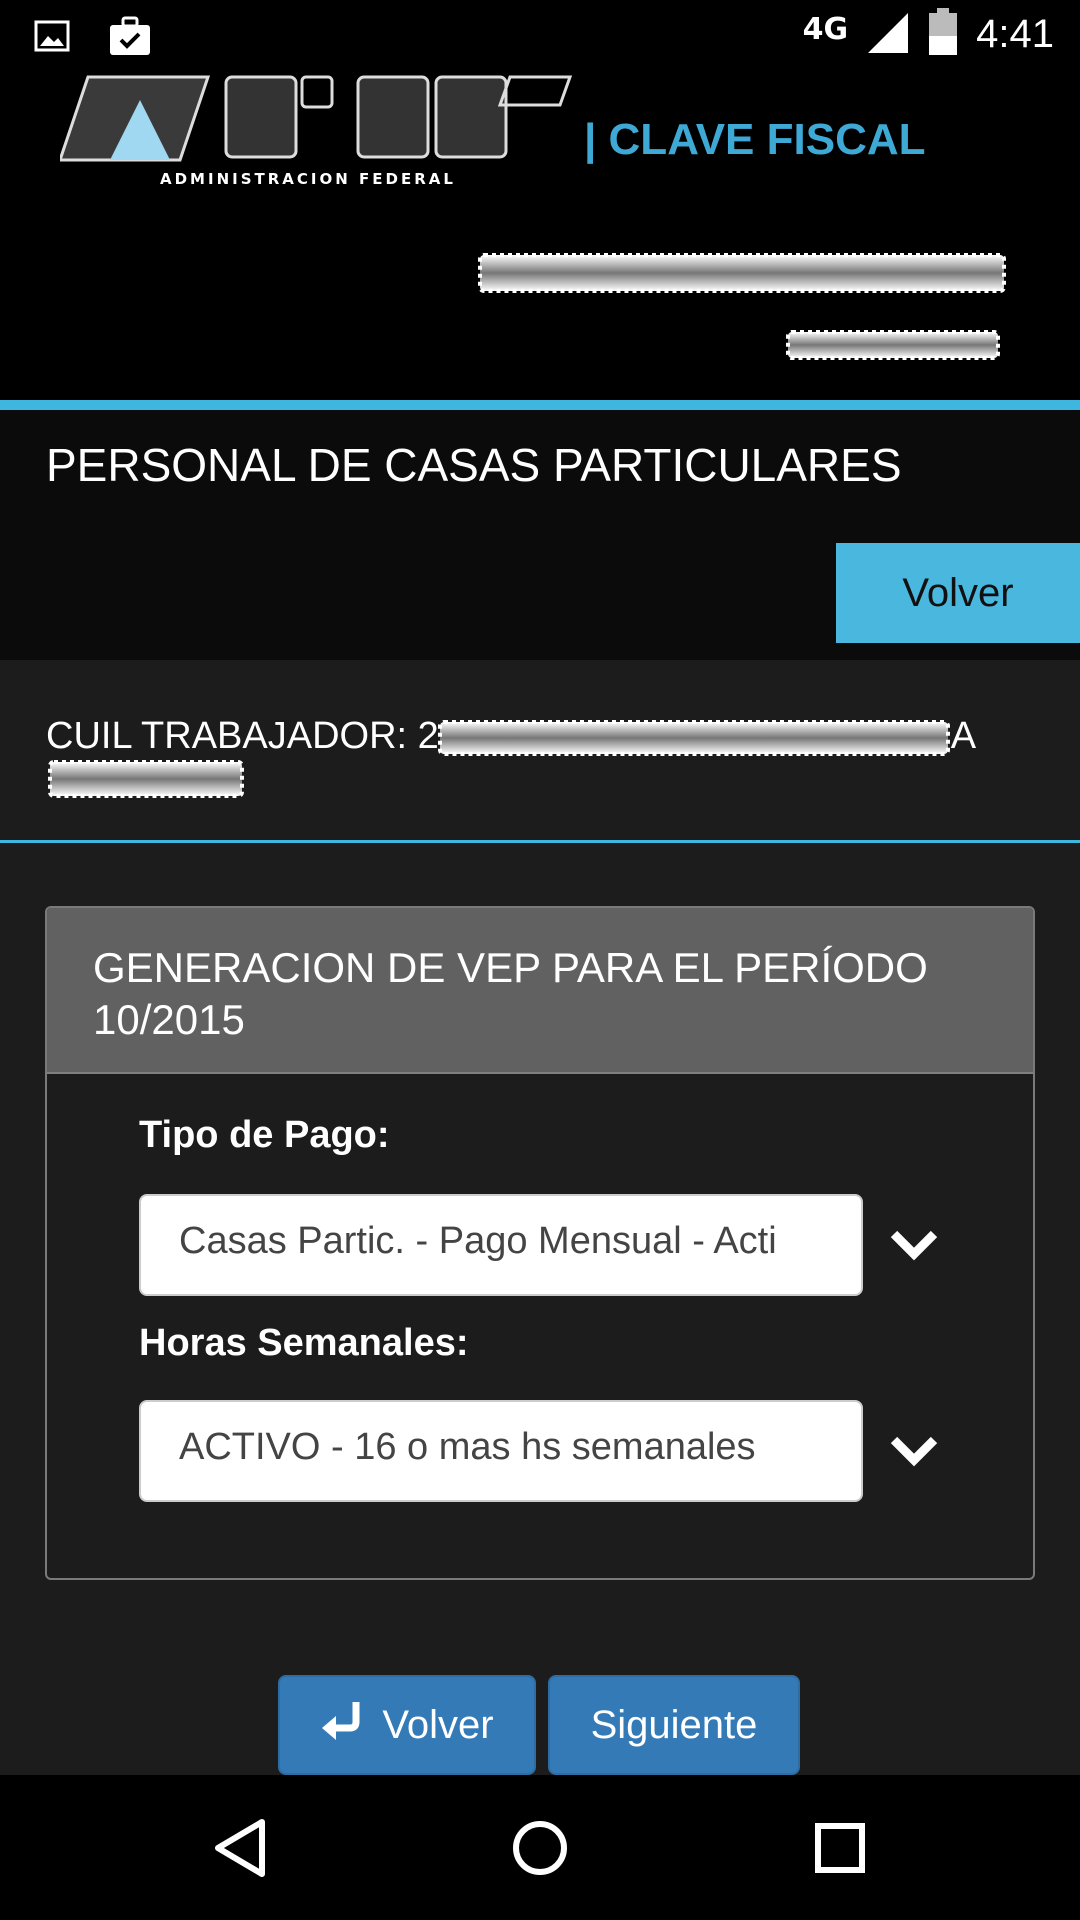 This screenshot has height=1920, width=1080. What do you see at coordinates (755, 139) in the screenshot?
I see `clave-fiscal-brand: | CLAVE FISCAL` at bounding box center [755, 139].